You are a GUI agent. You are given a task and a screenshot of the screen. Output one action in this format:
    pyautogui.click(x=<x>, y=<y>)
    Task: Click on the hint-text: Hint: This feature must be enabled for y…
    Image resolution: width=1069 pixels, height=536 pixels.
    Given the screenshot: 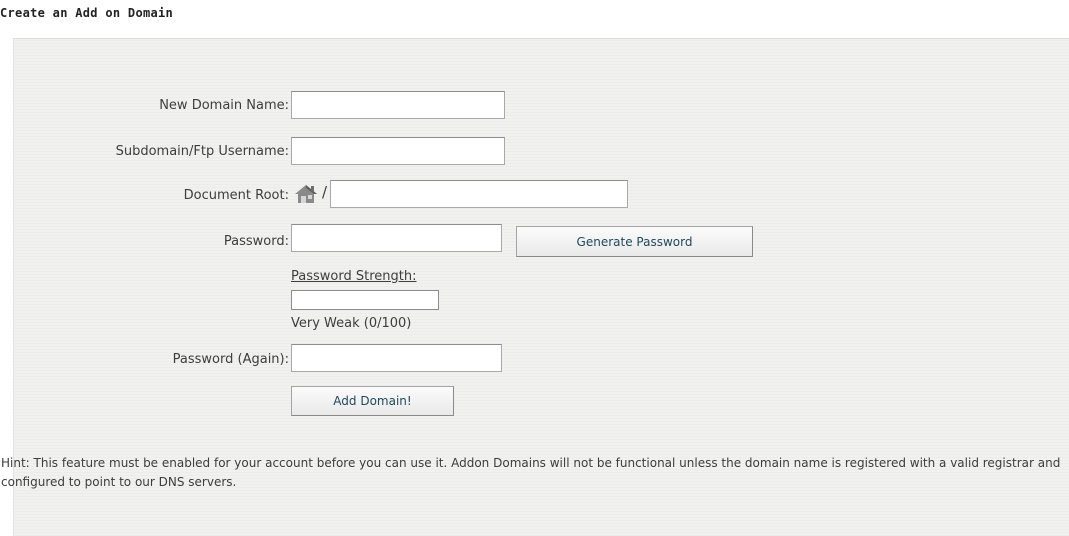 What is the action you would take?
    pyautogui.click(x=531, y=472)
    